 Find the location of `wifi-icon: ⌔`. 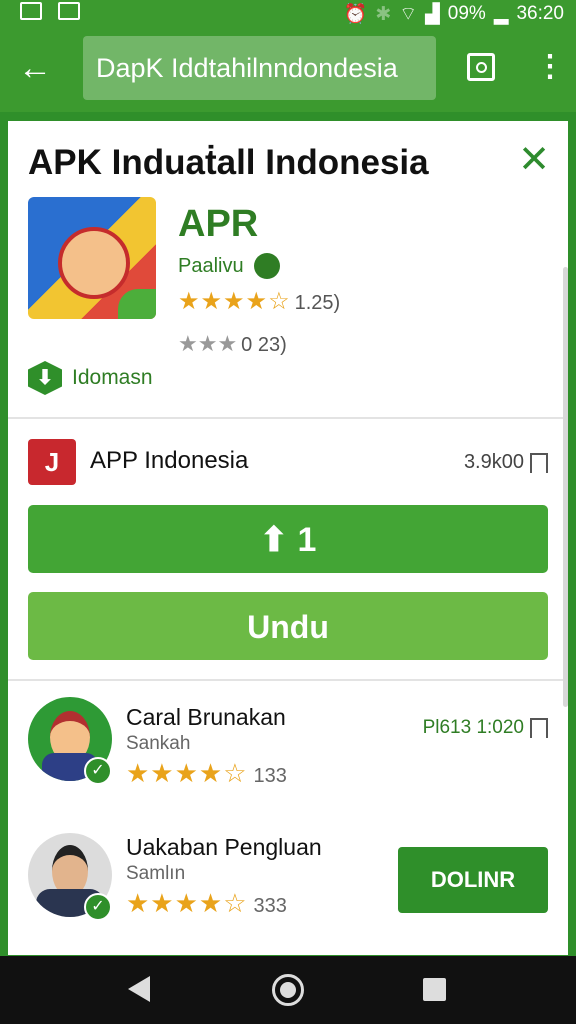

wifi-icon: ⌔ is located at coordinates (408, 14).